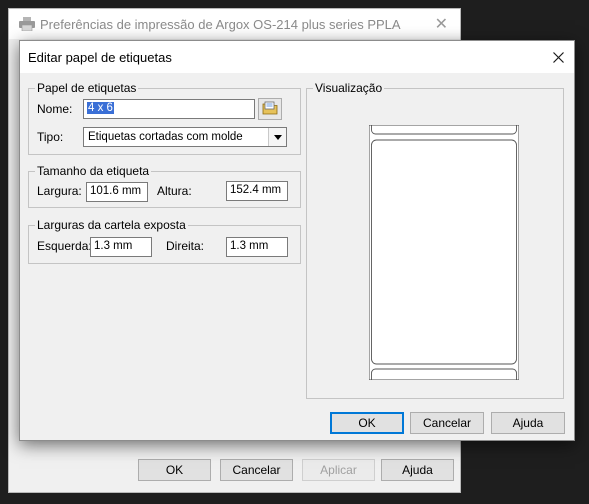  Describe the element at coordinates (349, 88) in the screenshot. I see `preview-legend: Visualização` at that location.